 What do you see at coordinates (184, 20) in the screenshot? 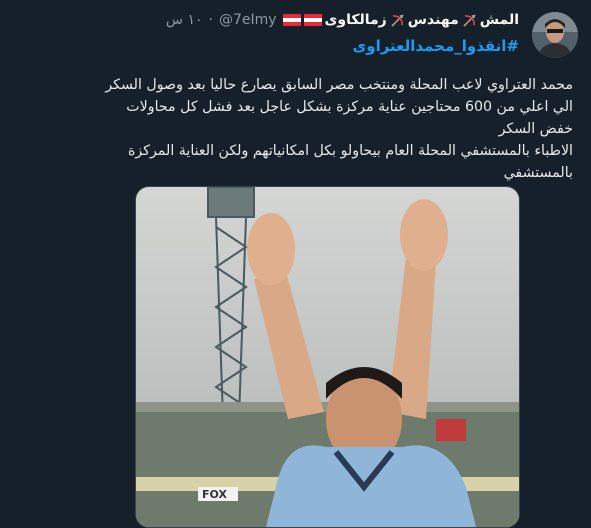
I see `timestamp: ١٠ س` at bounding box center [184, 20].